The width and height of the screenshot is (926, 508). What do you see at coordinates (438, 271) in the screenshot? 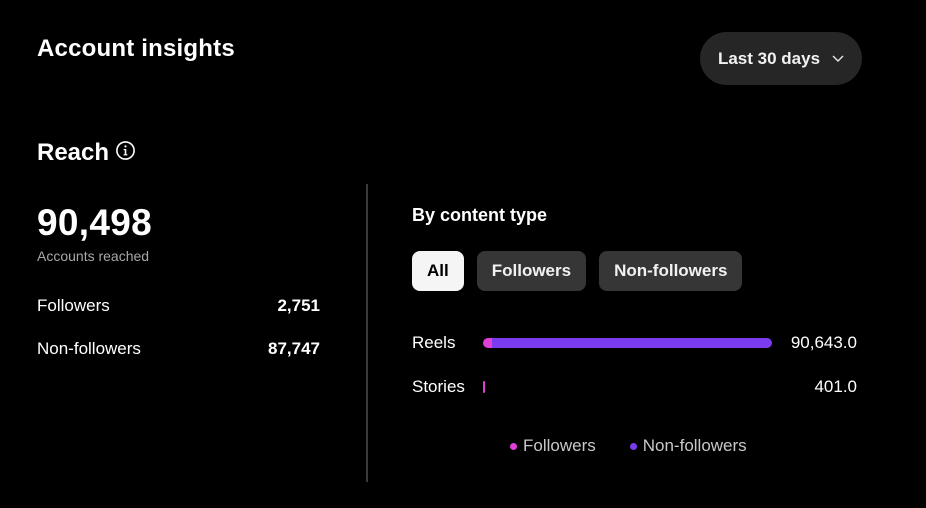
I see `filter-chip-all: All` at bounding box center [438, 271].